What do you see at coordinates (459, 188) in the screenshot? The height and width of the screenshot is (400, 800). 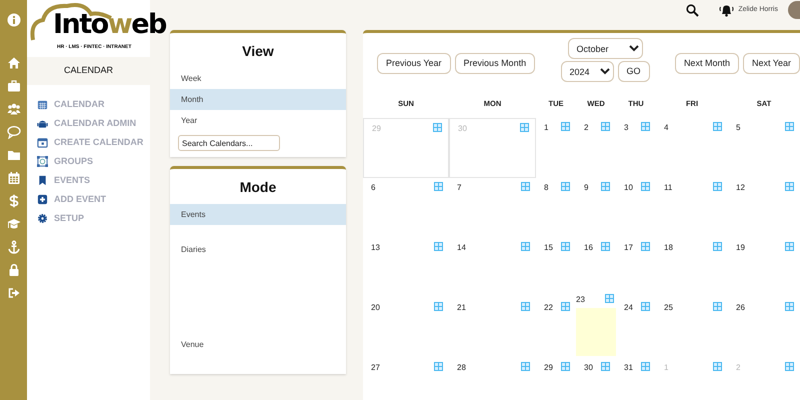 I see `day-number: 7` at bounding box center [459, 188].